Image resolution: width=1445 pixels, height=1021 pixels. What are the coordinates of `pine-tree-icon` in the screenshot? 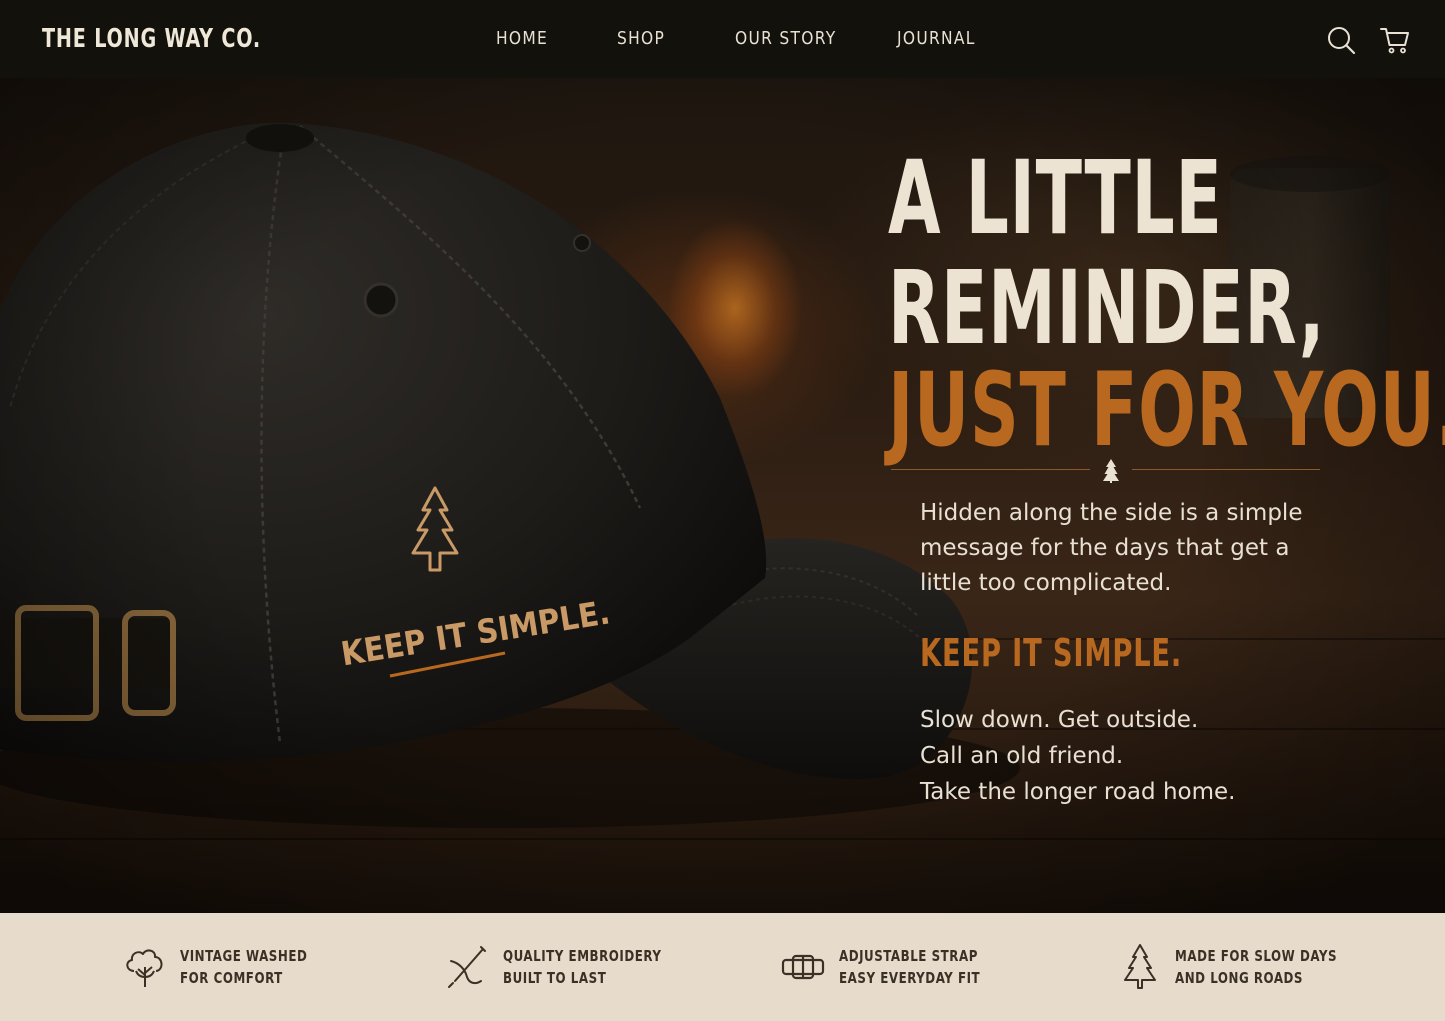 It's located at (1140, 966).